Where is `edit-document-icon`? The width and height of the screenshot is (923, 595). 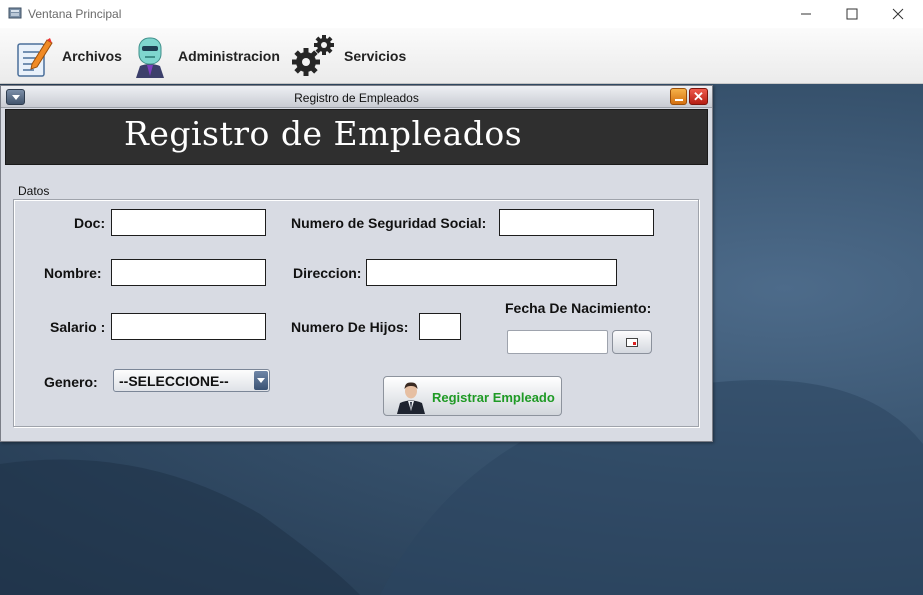 edit-document-icon is located at coordinates (35, 57).